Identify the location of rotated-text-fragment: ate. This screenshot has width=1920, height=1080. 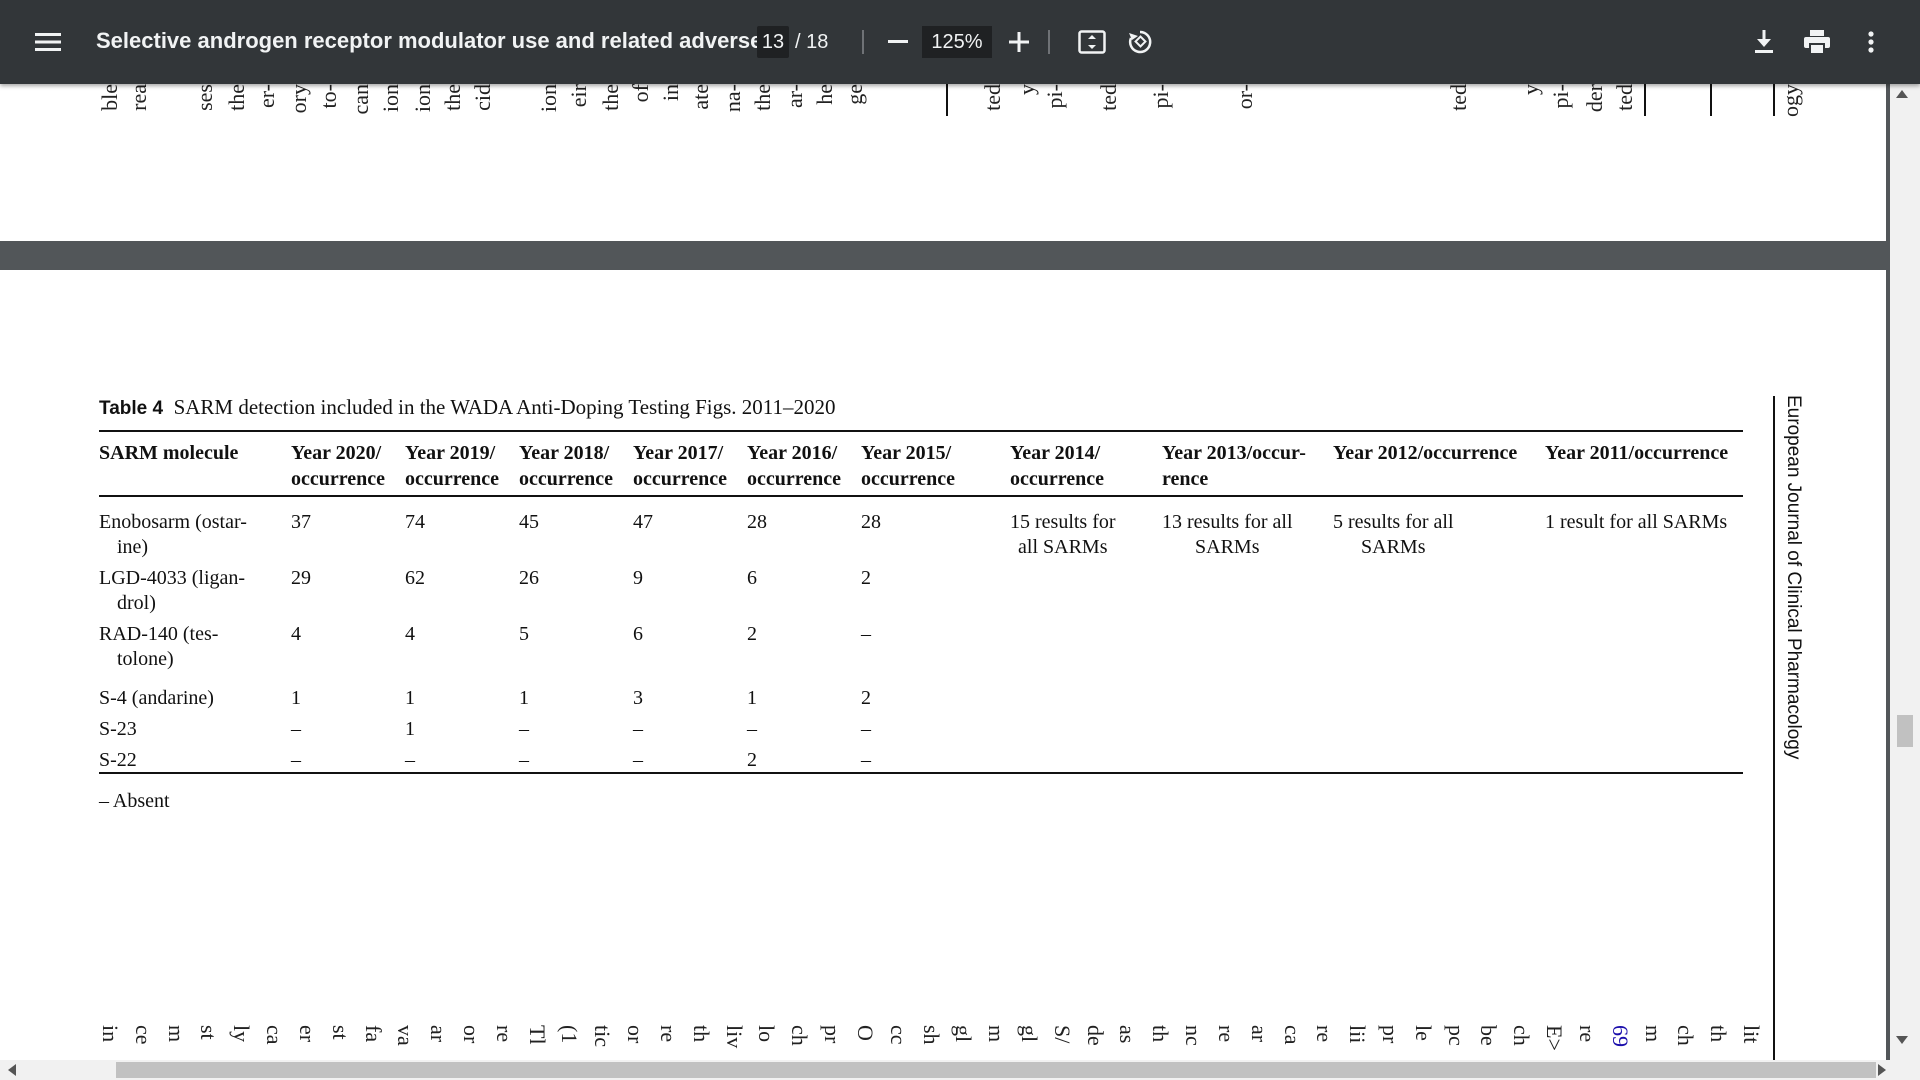
(700, 97).